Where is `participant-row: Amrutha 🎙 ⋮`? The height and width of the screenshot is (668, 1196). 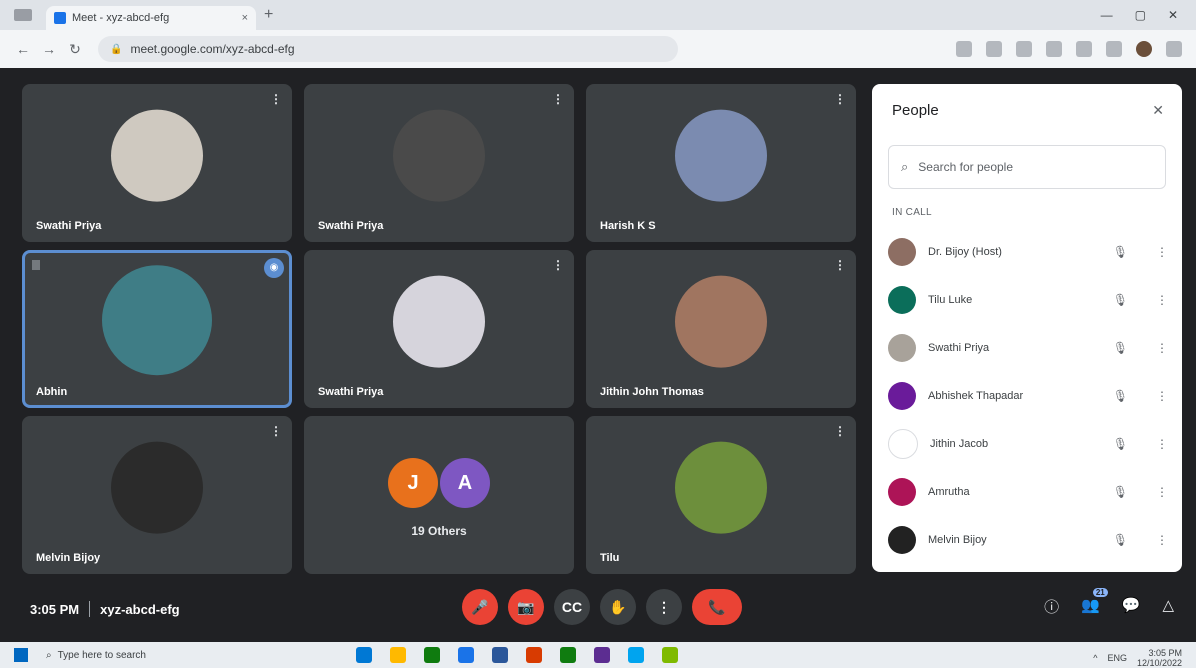
participant-row: Amrutha 🎙 ⋮ is located at coordinates (1028, 492).